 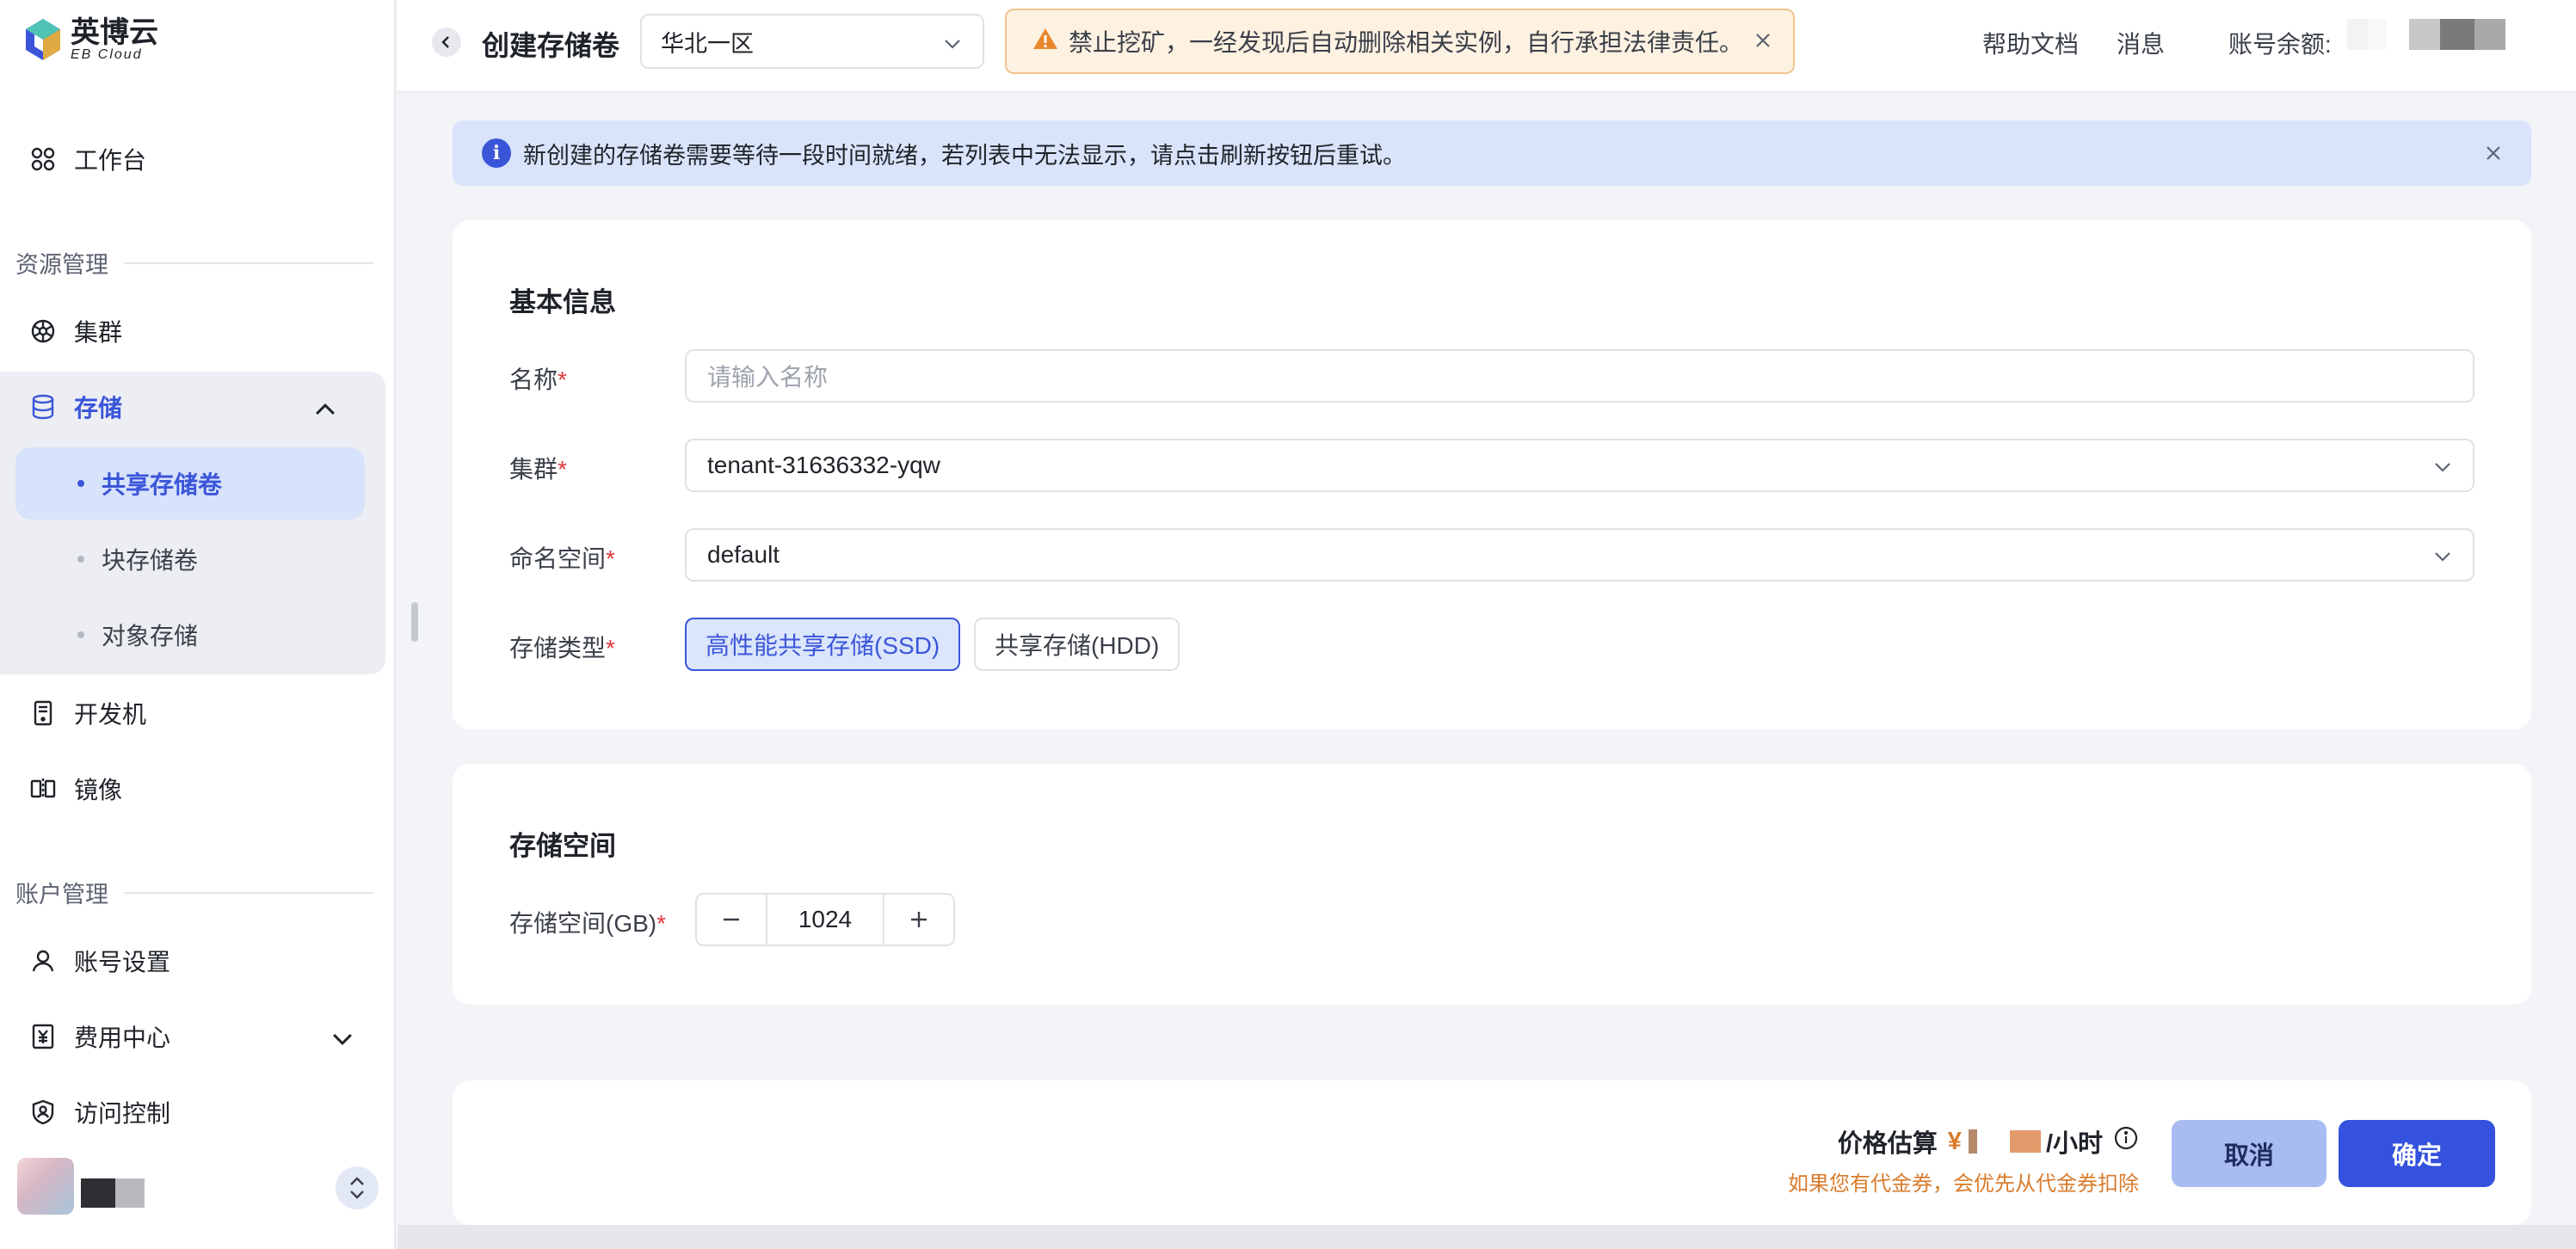 I want to click on sidebar-item-workbench: 工作台, so click(x=200, y=159).